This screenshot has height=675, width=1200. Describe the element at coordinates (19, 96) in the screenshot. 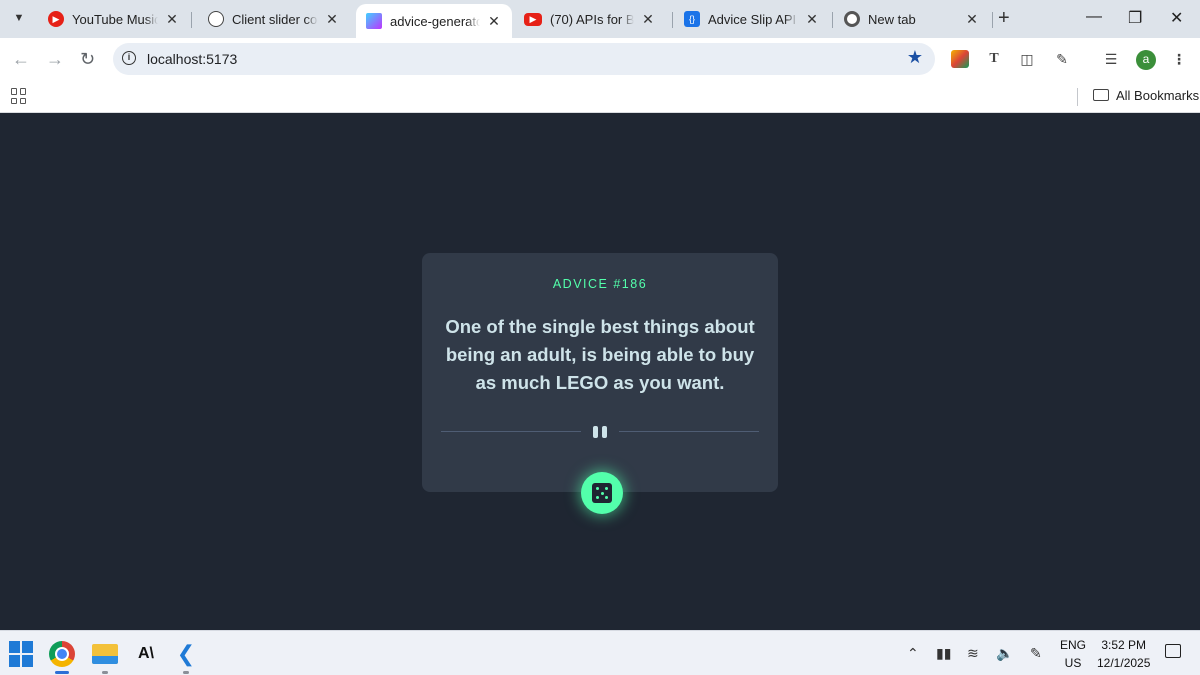

I see `apps-grid-icon` at that location.